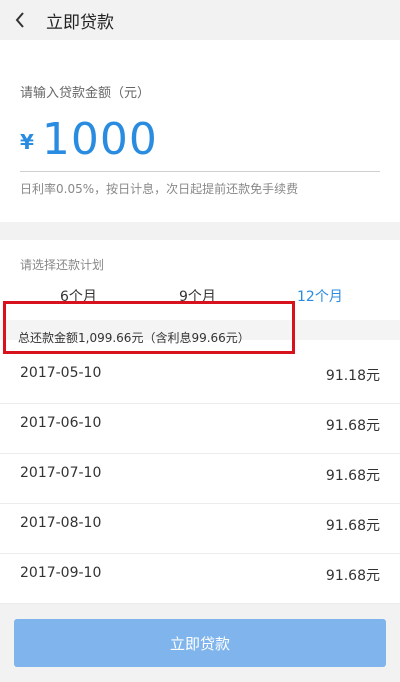 The width and height of the screenshot is (400, 682). I want to click on row-date: 2017-08-10, so click(61, 523).